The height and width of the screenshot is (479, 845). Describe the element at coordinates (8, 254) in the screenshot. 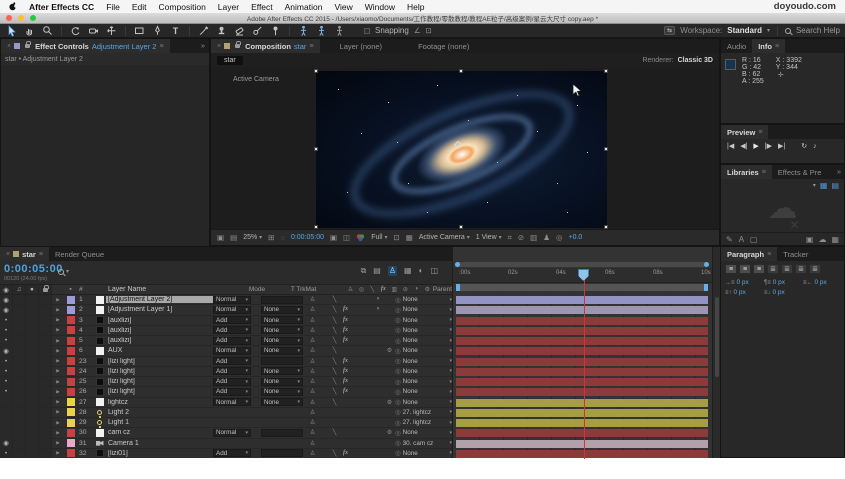

I see `close-tab-icon: ×` at that location.